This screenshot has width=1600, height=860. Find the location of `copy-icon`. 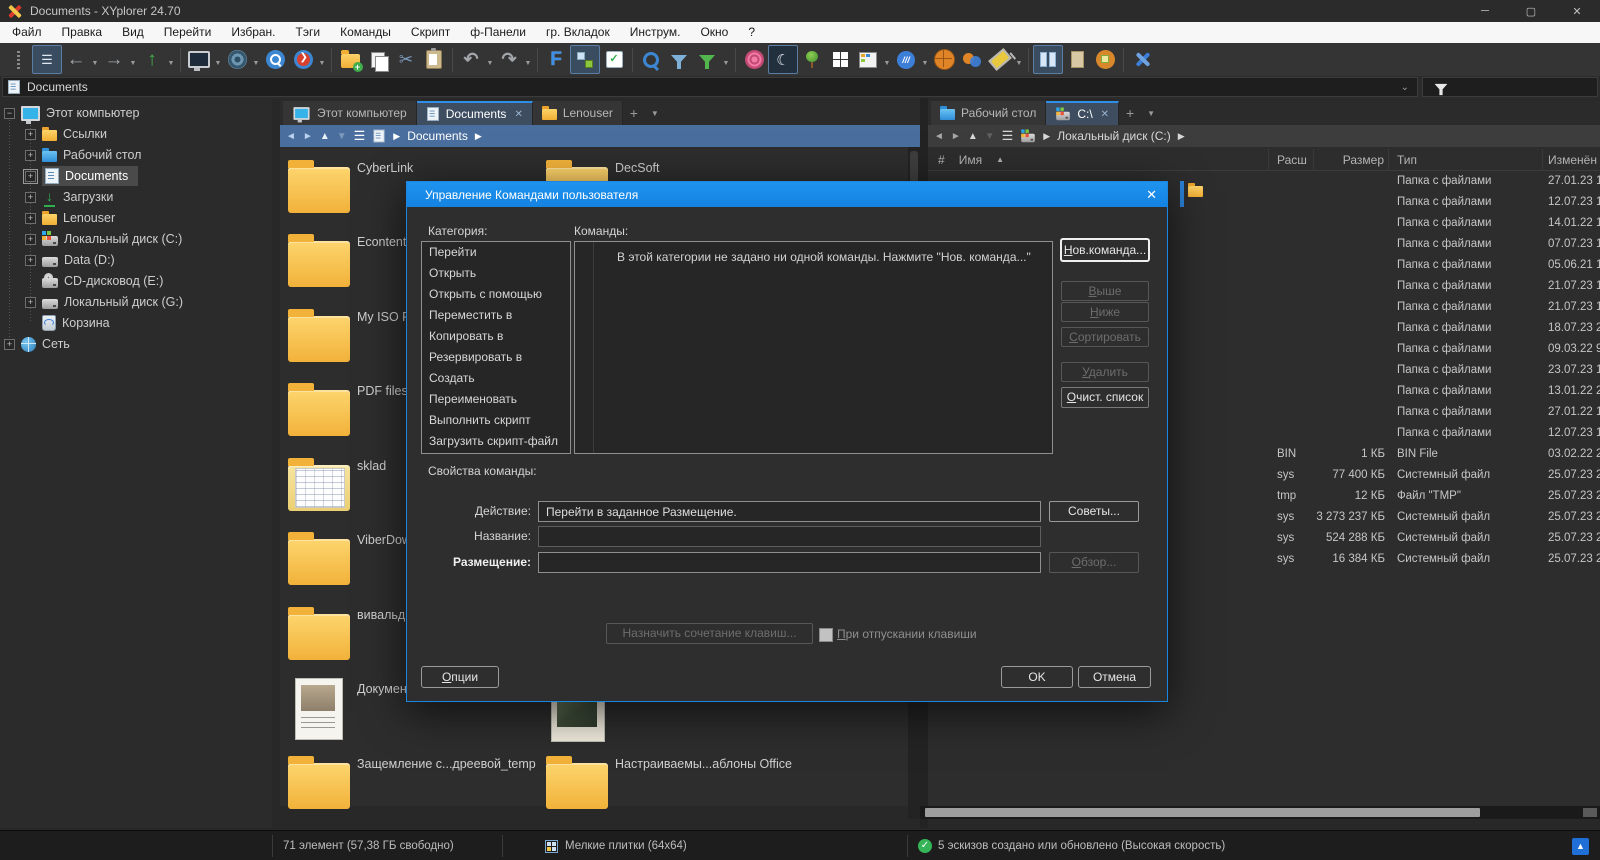

copy-icon is located at coordinates (378, 59).